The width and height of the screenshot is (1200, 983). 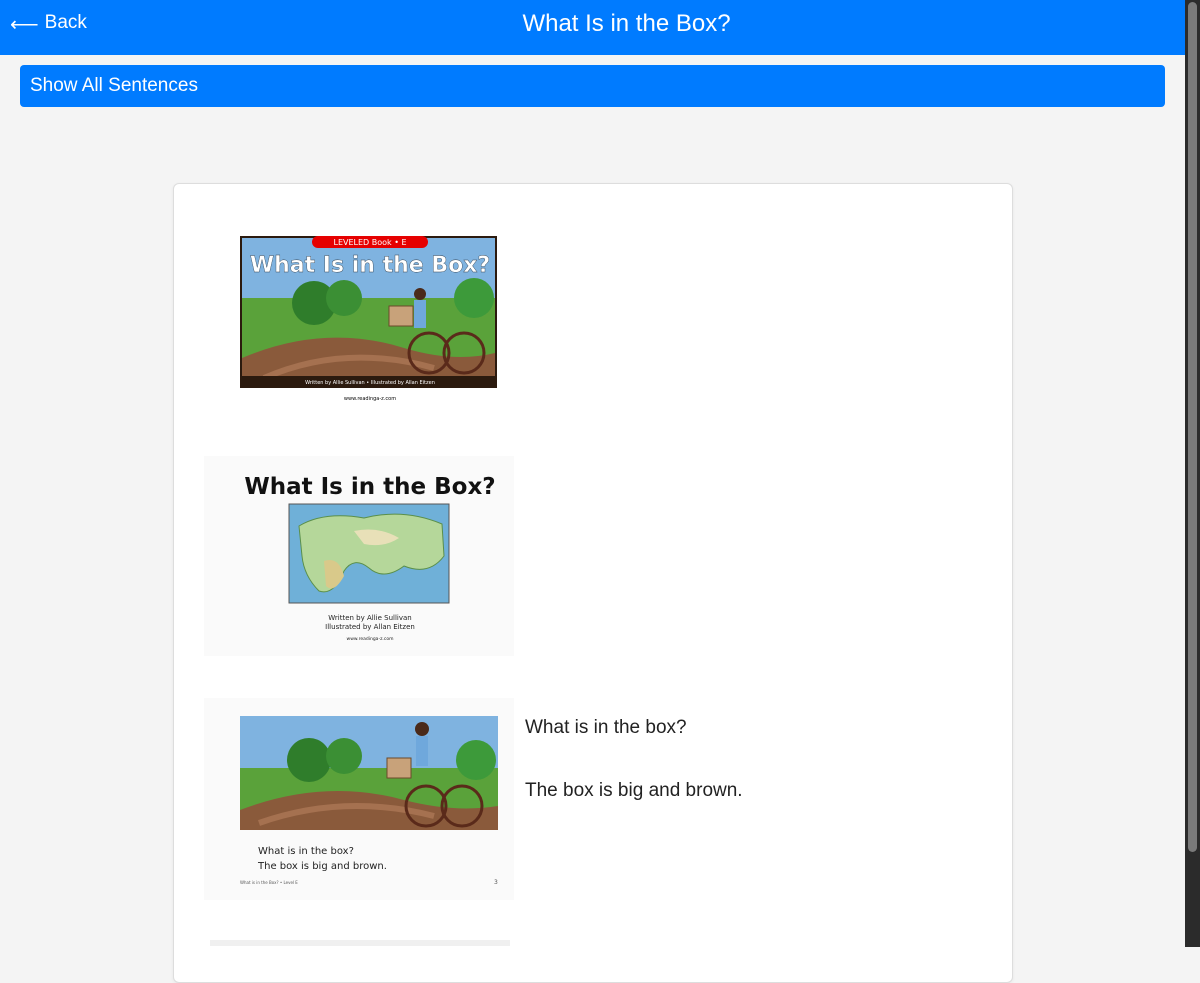 What do you see at coordinates (1192, 427) in the screenshot?
I see `scrollbar-thumb` at bounding box center [1192, 427].